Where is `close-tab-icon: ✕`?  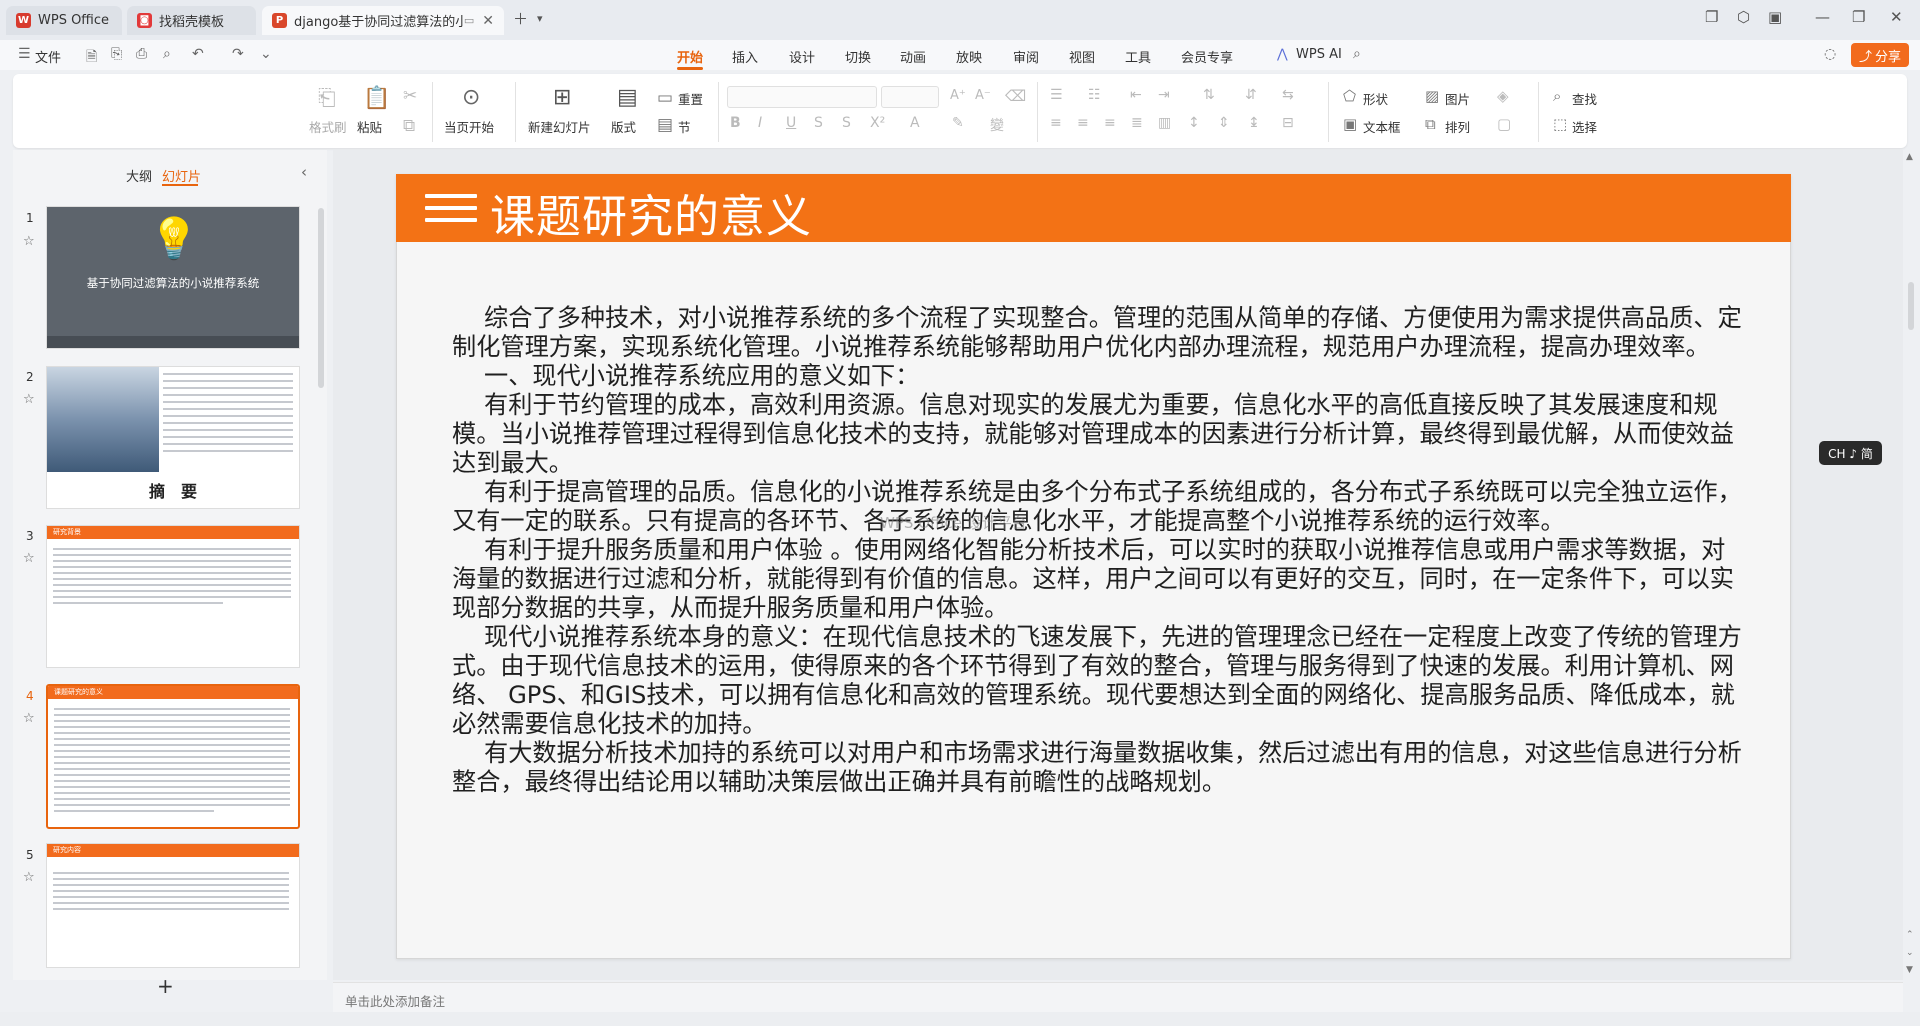
close-tab-icon: ✕ is located at coordinates (488, 21).